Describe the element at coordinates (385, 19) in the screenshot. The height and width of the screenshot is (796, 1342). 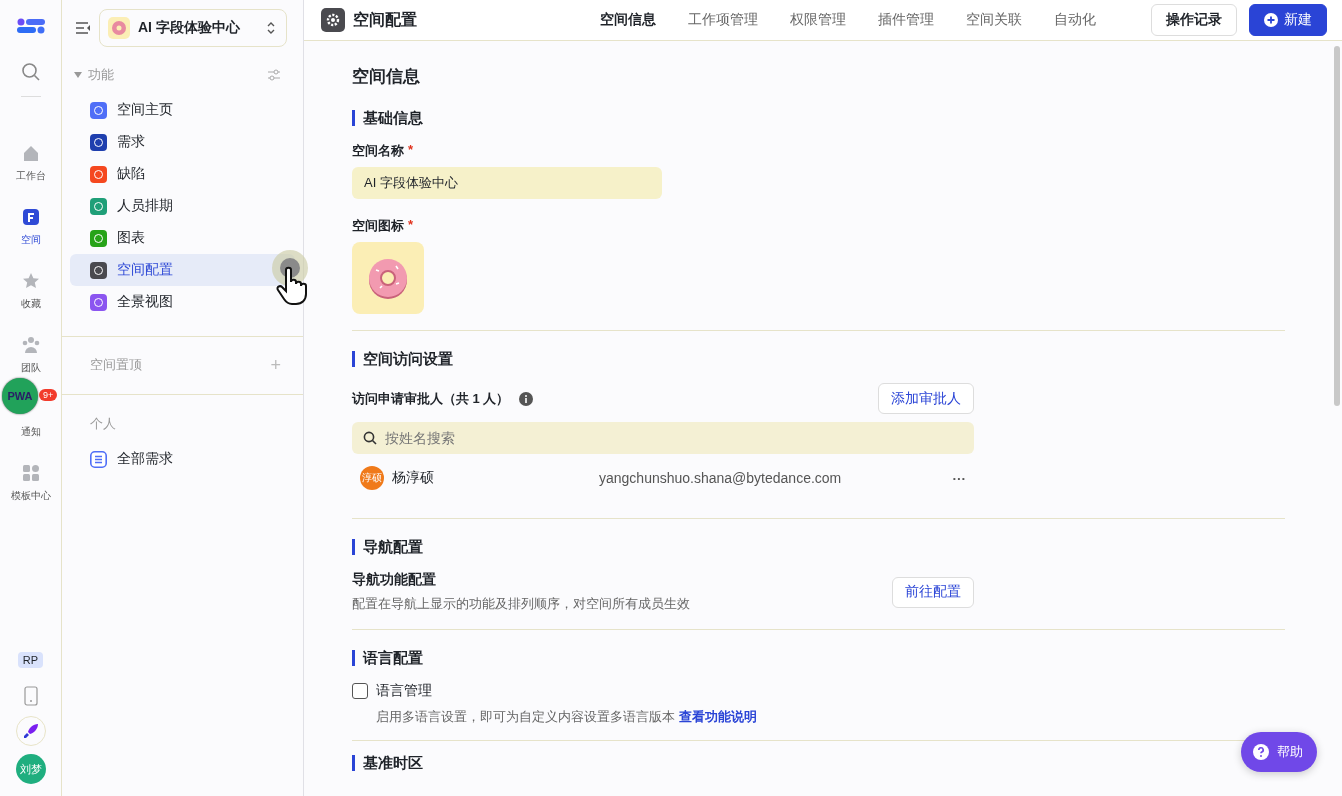
I see `page-title: 空间配置` at that location.